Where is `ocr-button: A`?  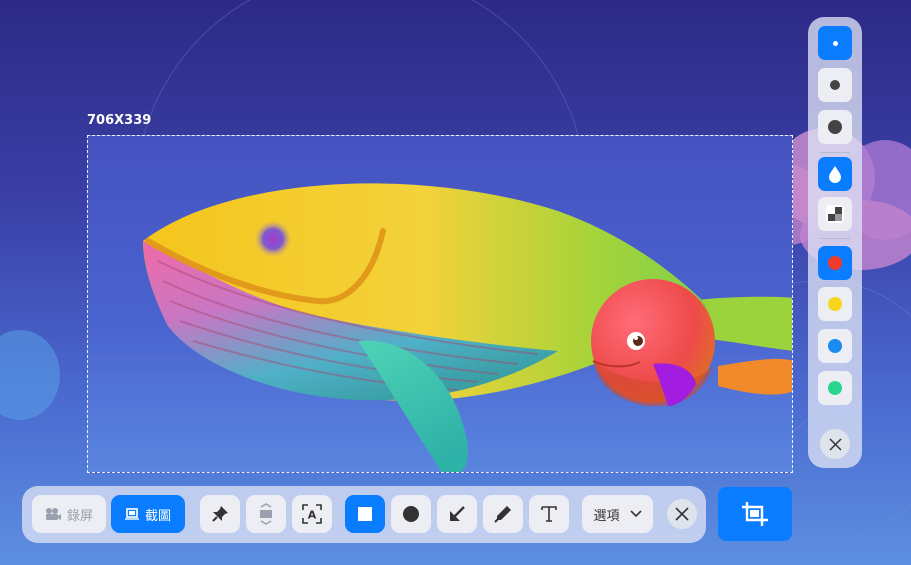
ocr-button: A is located at coordinates (312, 514).